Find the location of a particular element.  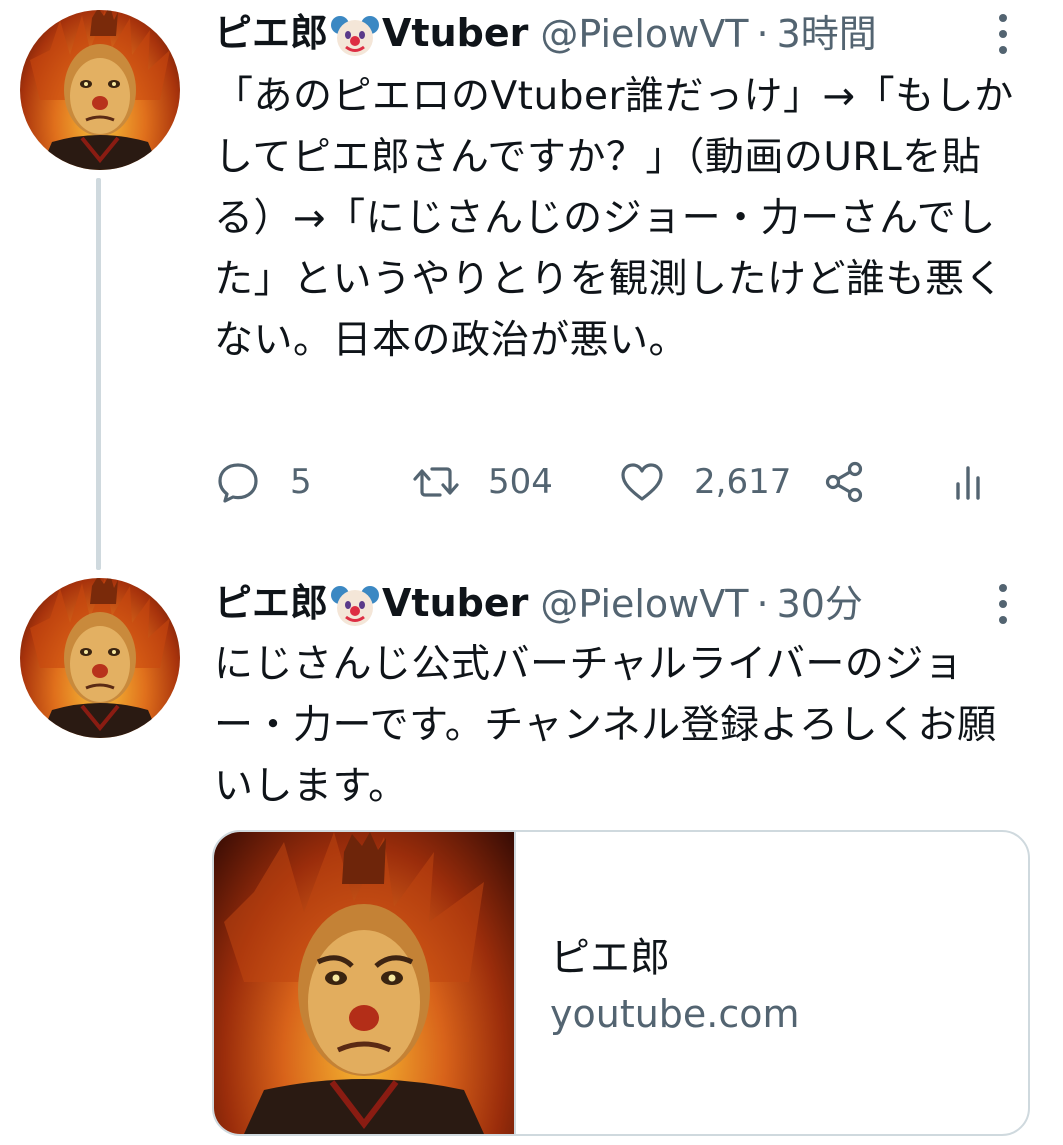

like-button: 2,617 is located at coordinates (704, 482).